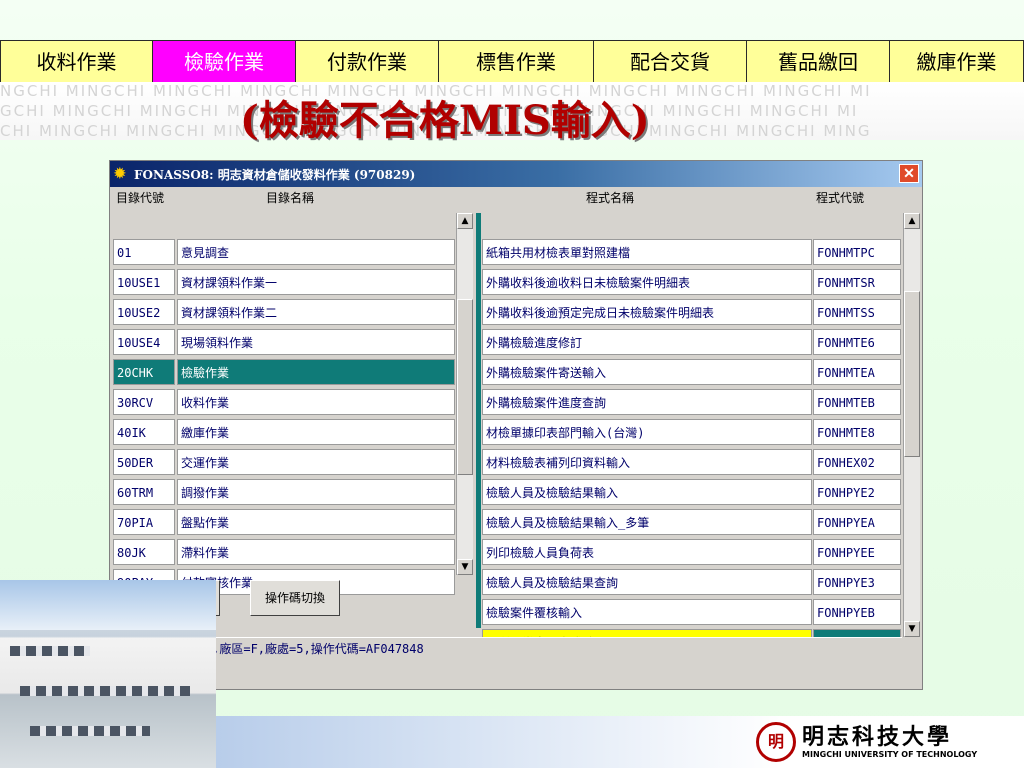 This screenshot has height=768, width=1024. Describe the element at coordinates (818, 62) in the screenshot. I see `tab-return: 舊品繳回` at that location.